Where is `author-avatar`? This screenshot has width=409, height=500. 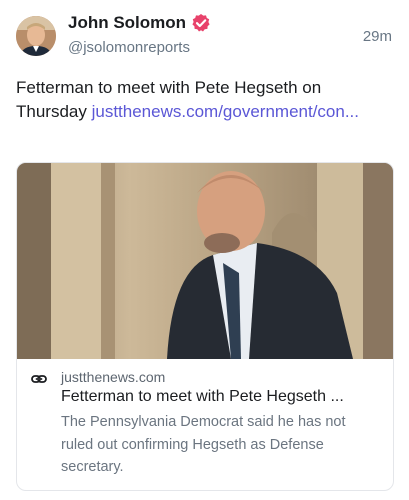 author-avatar is located at coordinates (36, 36).